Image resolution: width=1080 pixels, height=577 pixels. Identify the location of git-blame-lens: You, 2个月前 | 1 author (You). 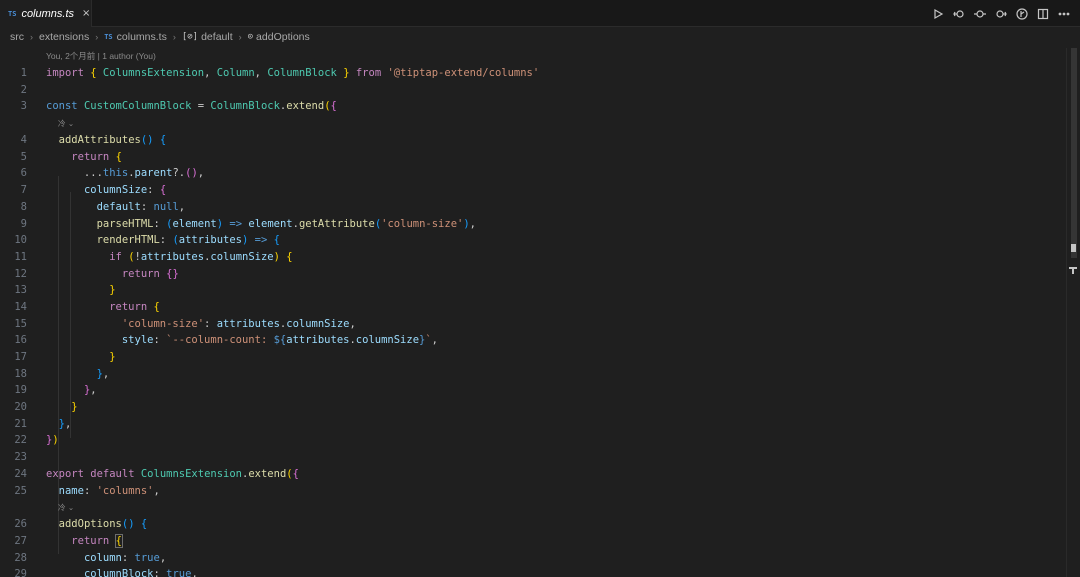
(532, 56).